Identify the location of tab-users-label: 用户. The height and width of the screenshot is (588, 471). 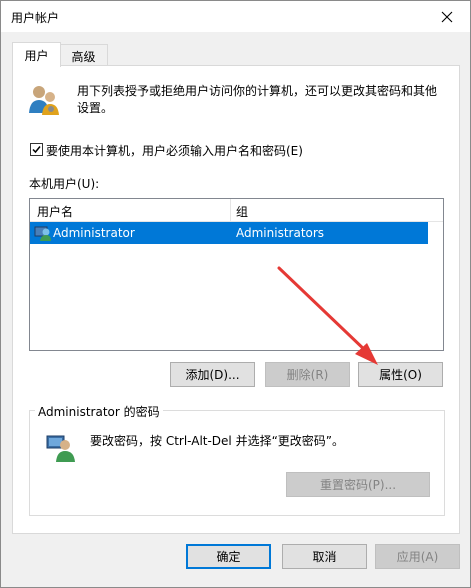
(36, 55).